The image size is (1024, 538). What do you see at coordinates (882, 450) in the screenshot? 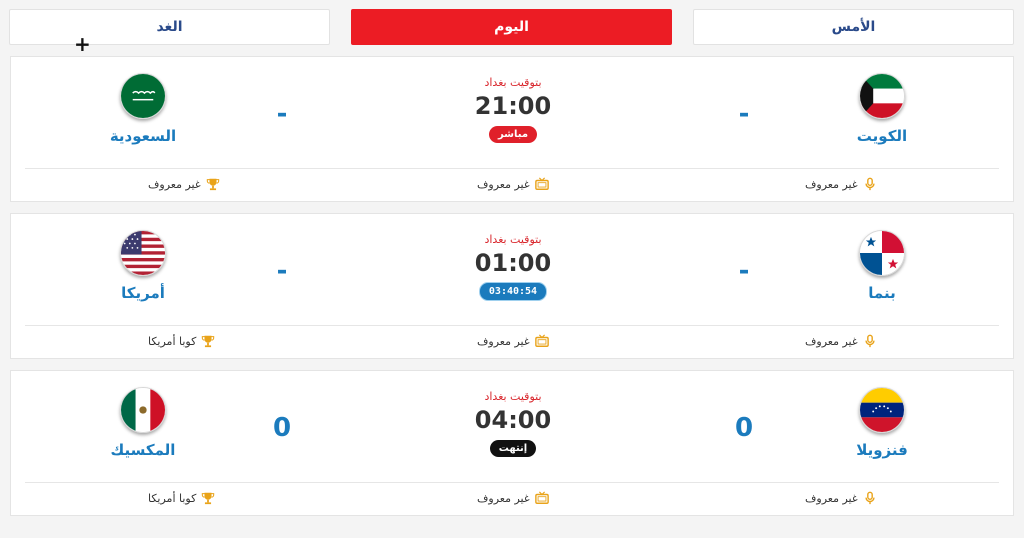
I see `home-team-name: فنزويلا` at bounding box center [882, 450].